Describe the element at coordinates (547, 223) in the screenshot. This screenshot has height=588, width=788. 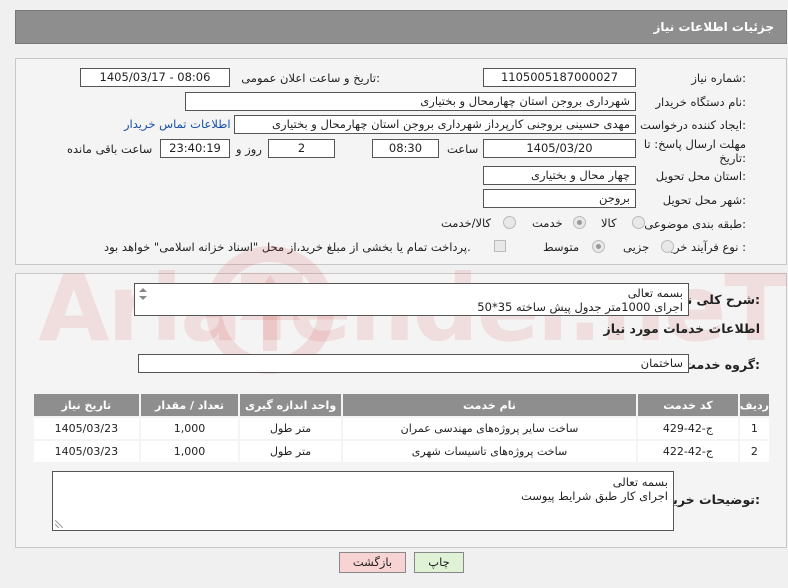
I see `category-option-service: خدمت` at that location.